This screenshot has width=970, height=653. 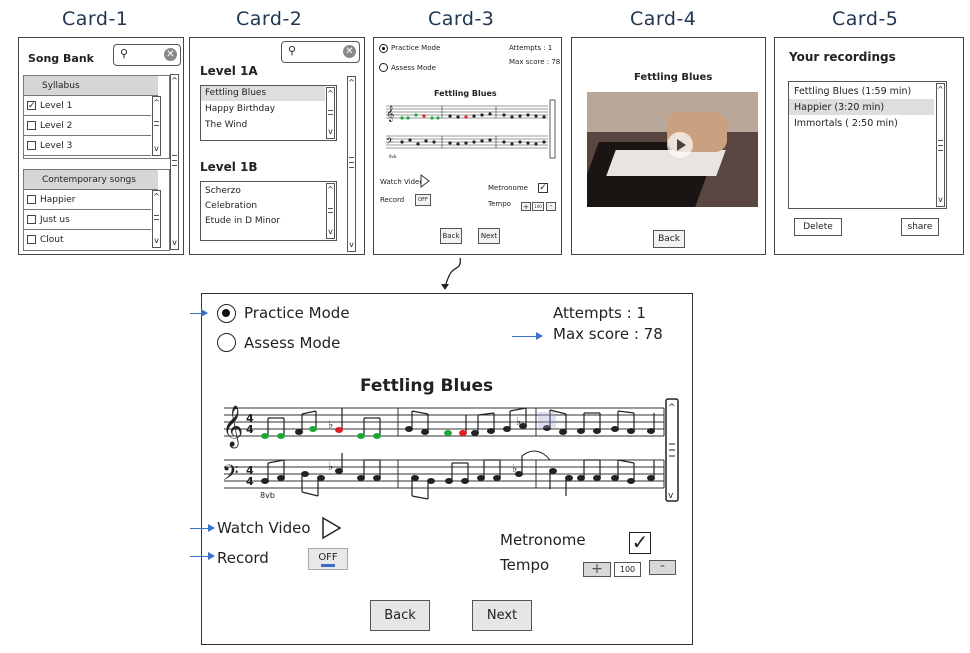 I want to click on card-4-title: Card-4, so click(x=663, y=19).